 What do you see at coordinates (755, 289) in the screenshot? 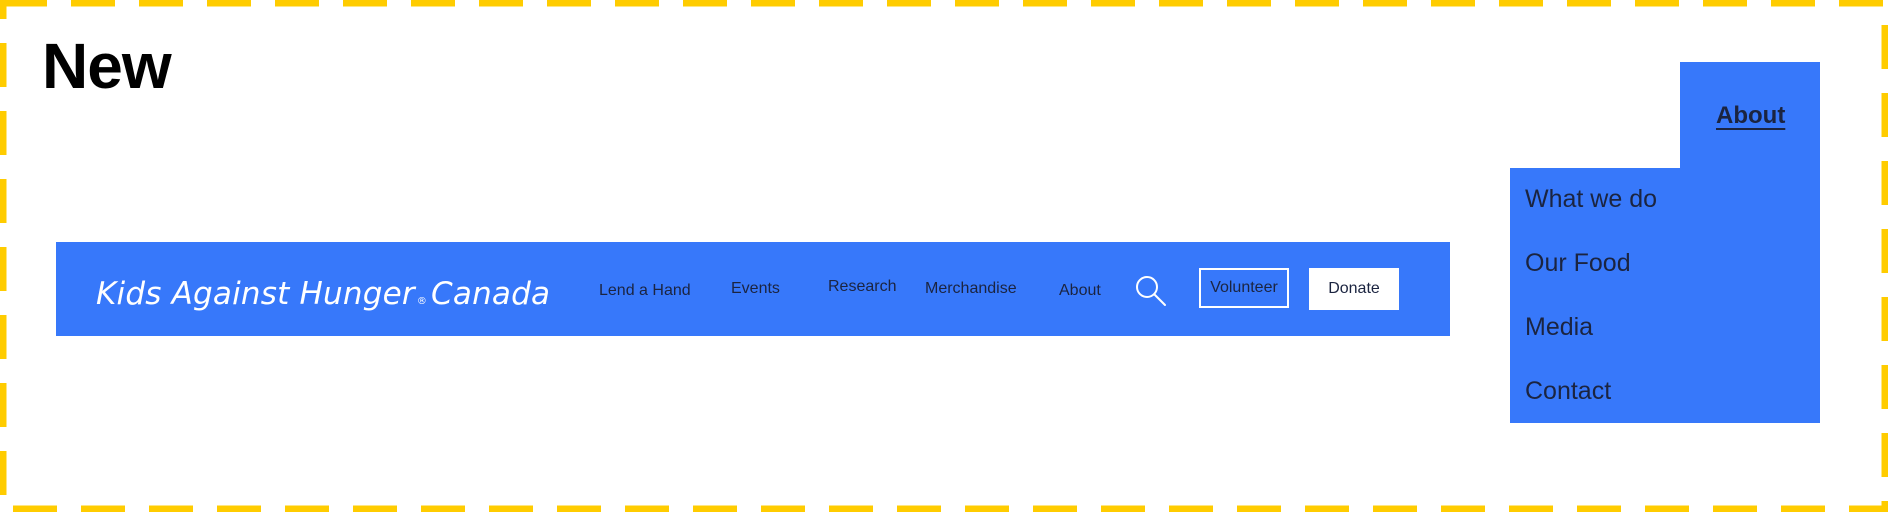
I see `nav-link-events: Events` at bounding box center [755, 289].